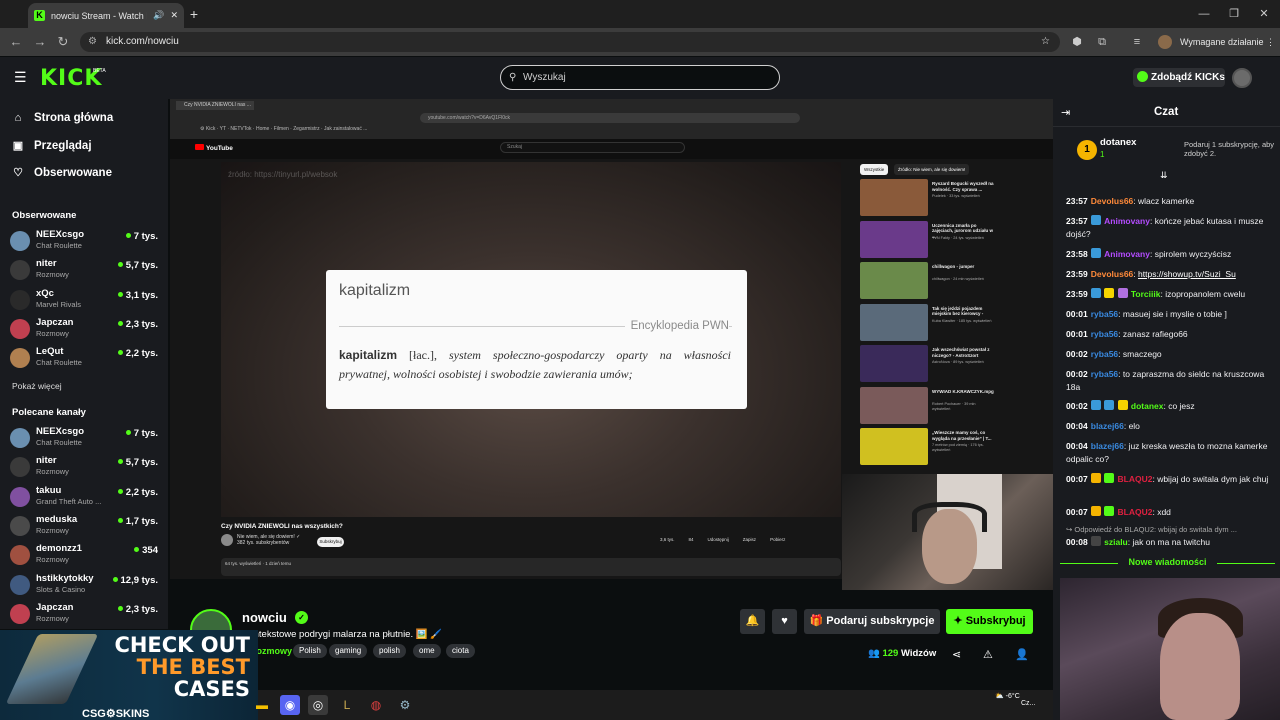 This screenshot has height=720, width=1280. I want to click on report-icon: ⚠, so click(988, 654).